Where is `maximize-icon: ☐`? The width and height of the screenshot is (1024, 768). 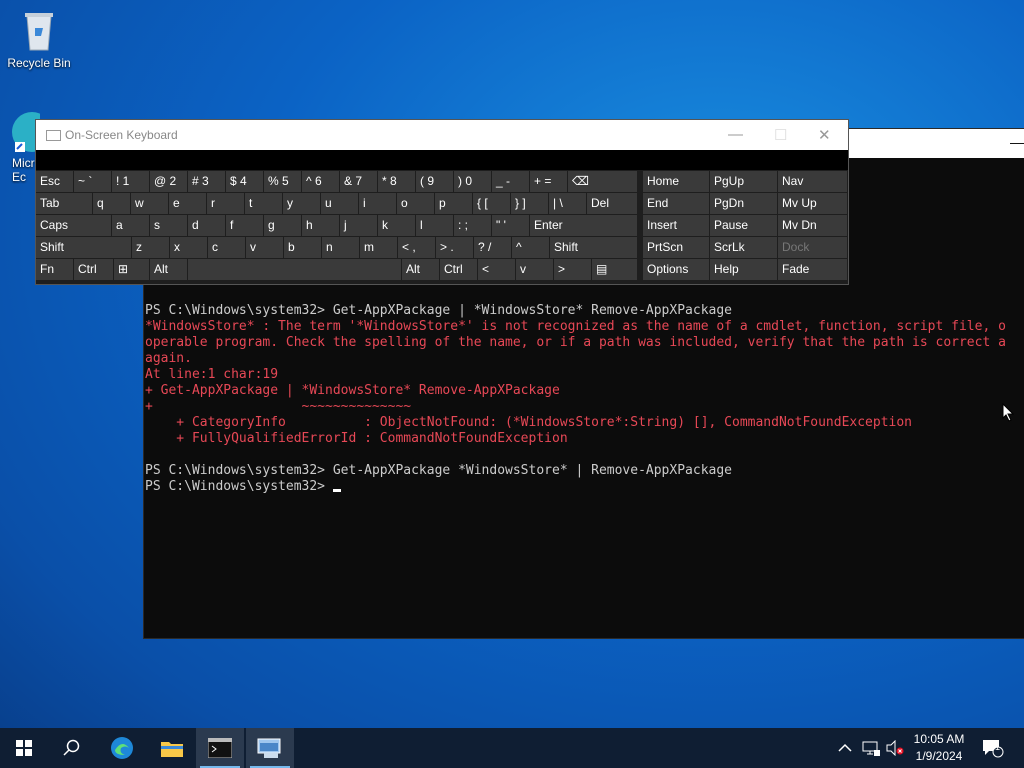 maximize-icon: ☐ is located at coordinates (780, 135).